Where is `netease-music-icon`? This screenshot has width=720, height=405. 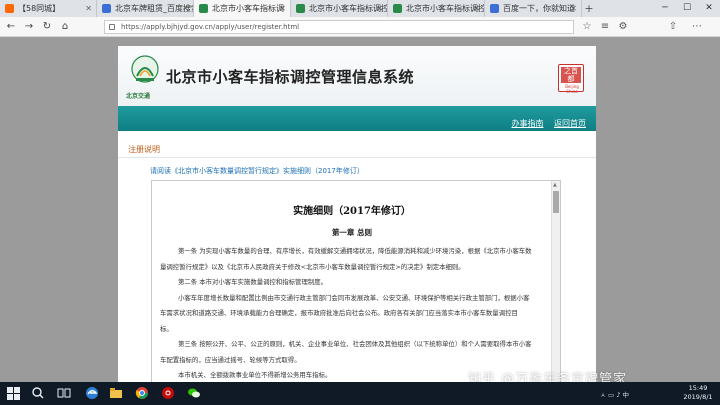
netease-music-icon is located at coordinates (168, 393).